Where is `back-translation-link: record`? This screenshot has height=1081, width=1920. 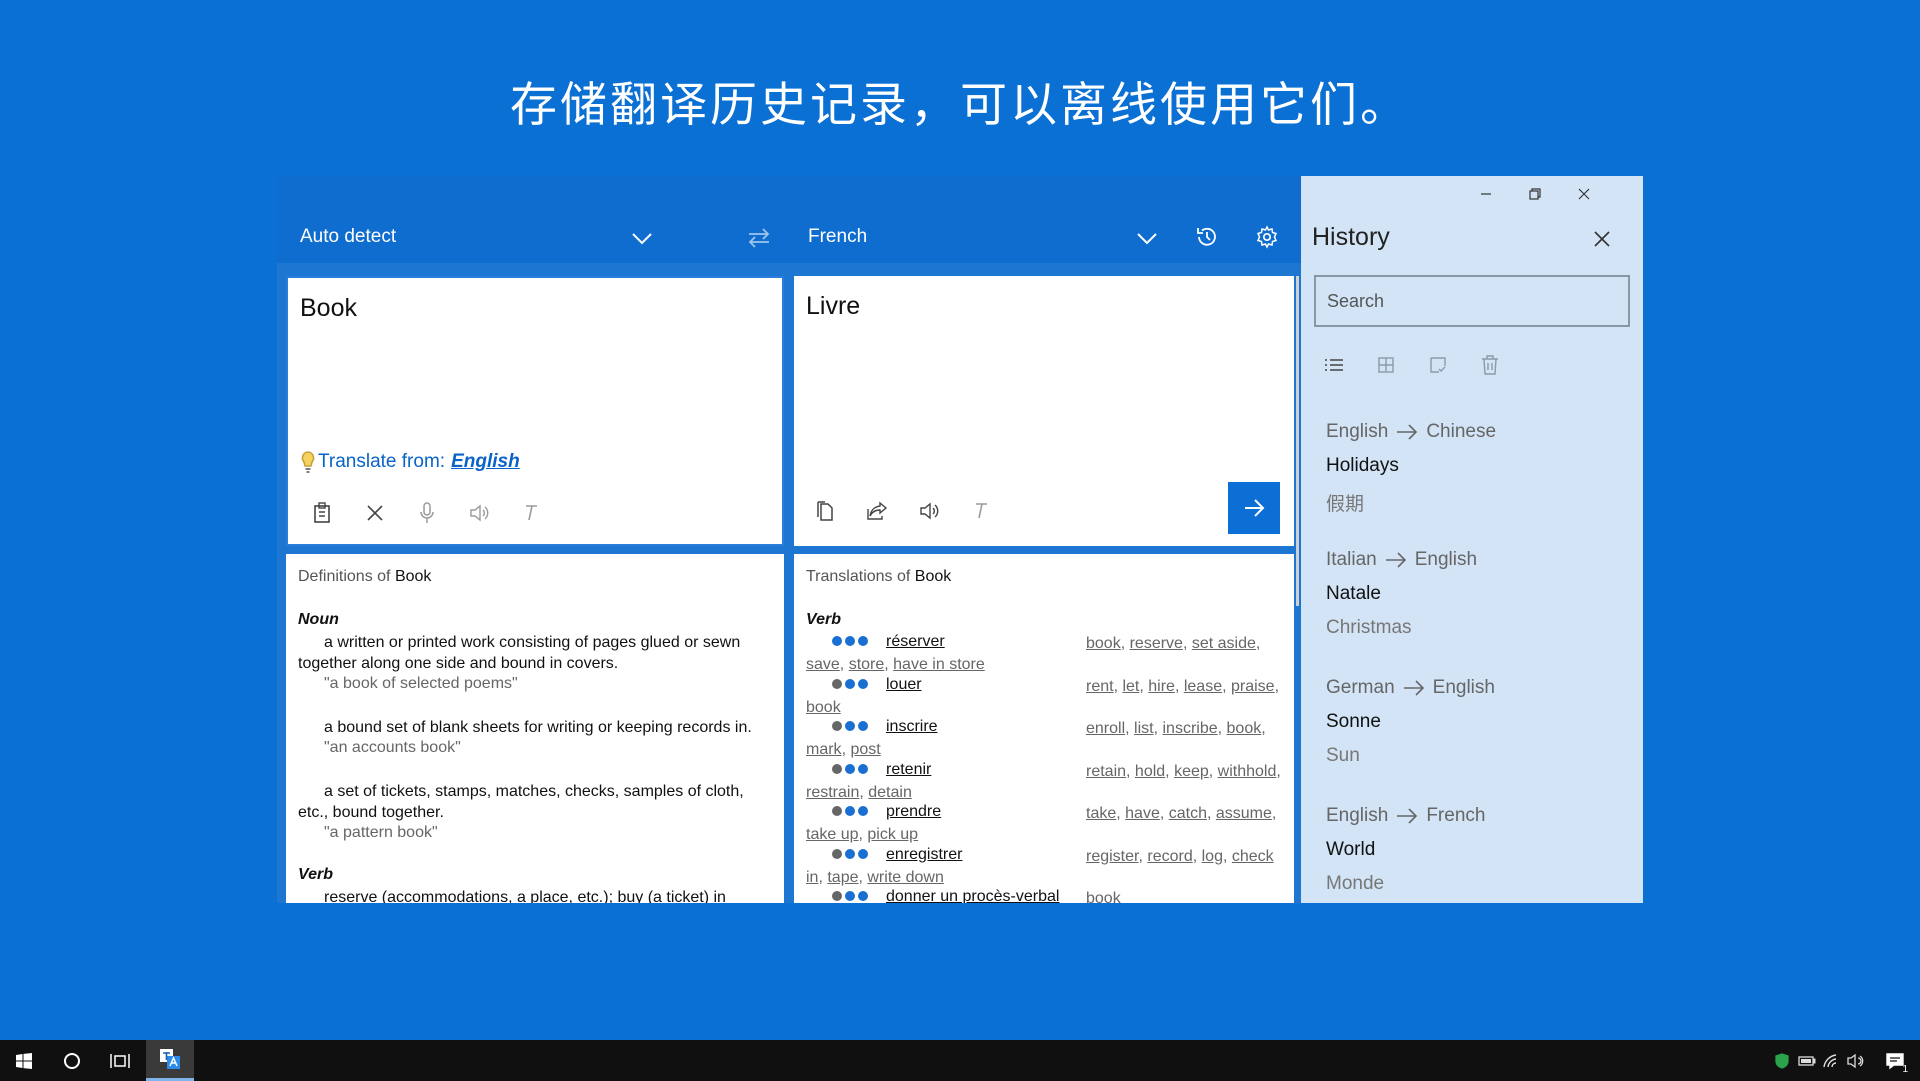 back-translation-link: record is located at coordinates (1169, 856).